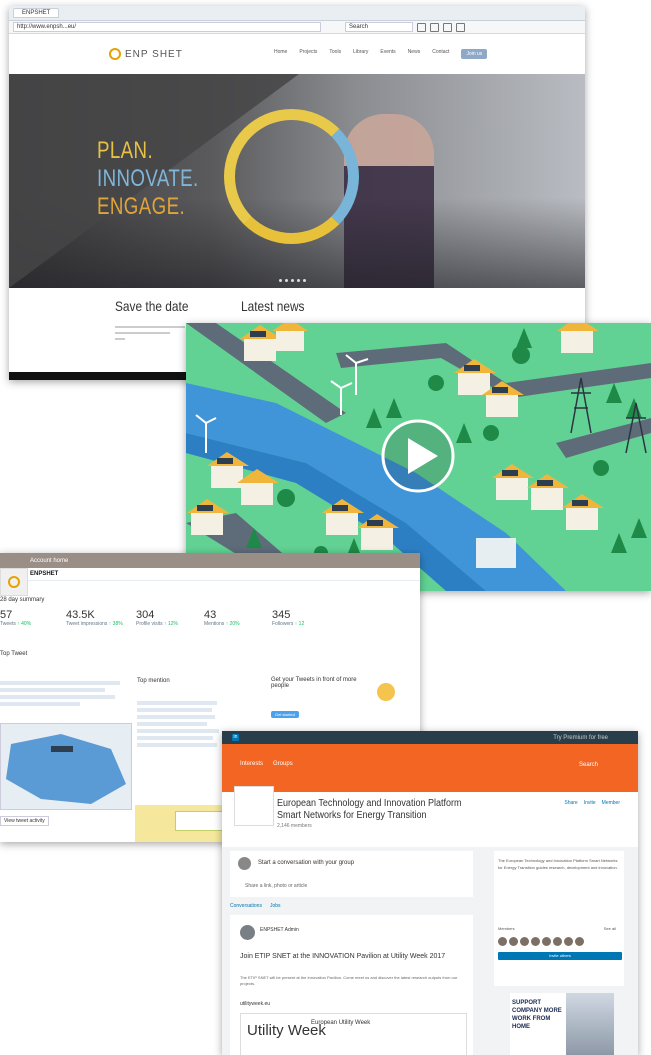 This screenshot has width=651, height=1055. What do you see at coordinates (570, 803) in the screenshot?
I see `share-button: Share` at bounding box center [570, 803].